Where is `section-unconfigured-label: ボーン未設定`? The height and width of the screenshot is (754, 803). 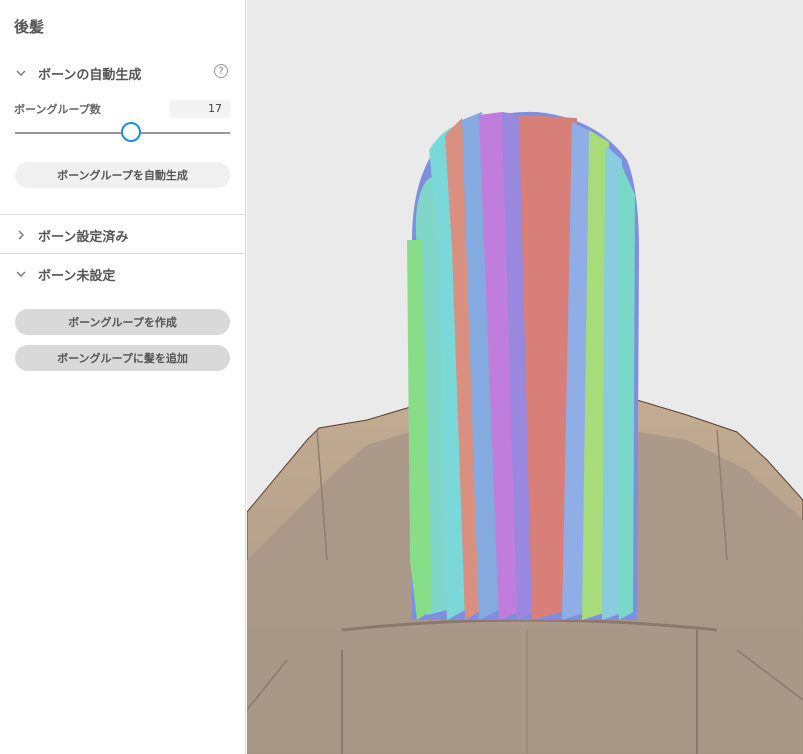 section-unconfigured-label: ボーン未設定 is located at coordinates (77, 276).